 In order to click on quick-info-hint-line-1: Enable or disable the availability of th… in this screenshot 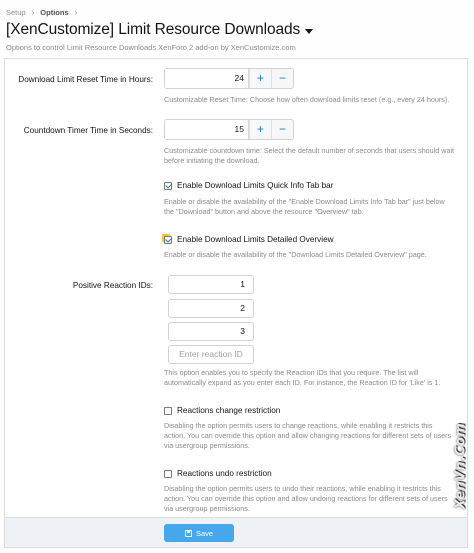, I will do `click(304, 201)`.